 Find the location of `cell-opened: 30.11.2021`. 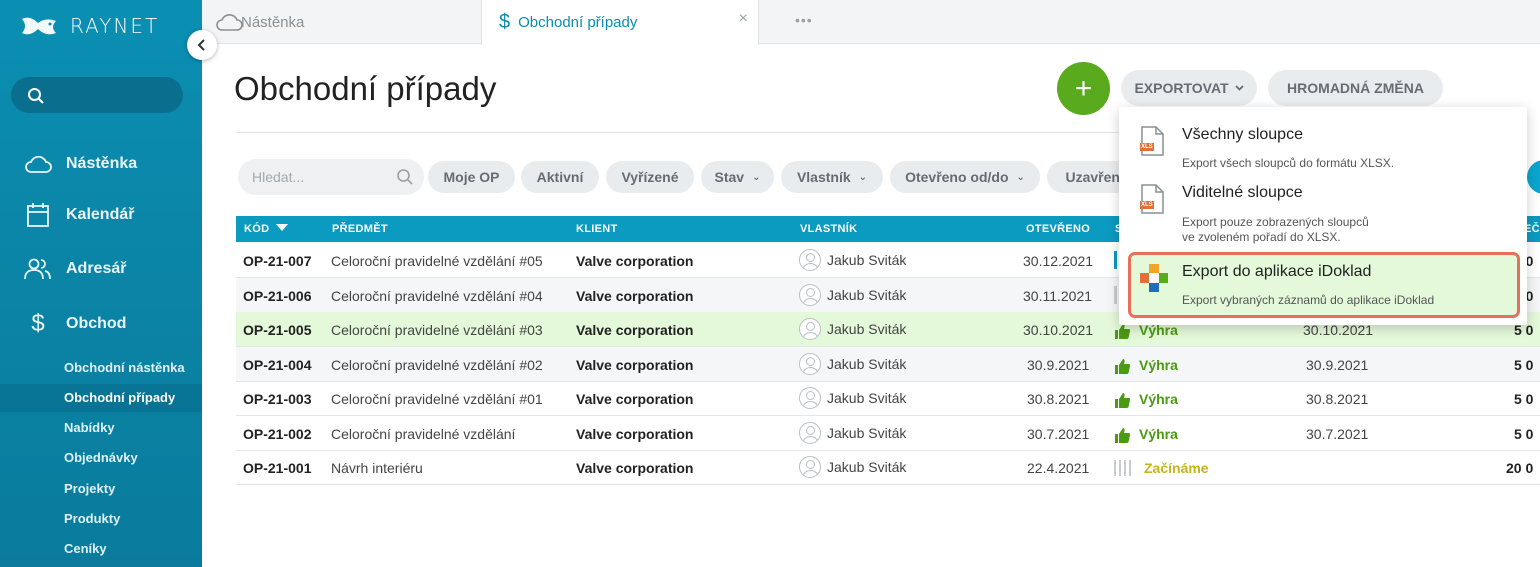

cell-opened: 30.11.2021 is located at coordinates (1058, 296).